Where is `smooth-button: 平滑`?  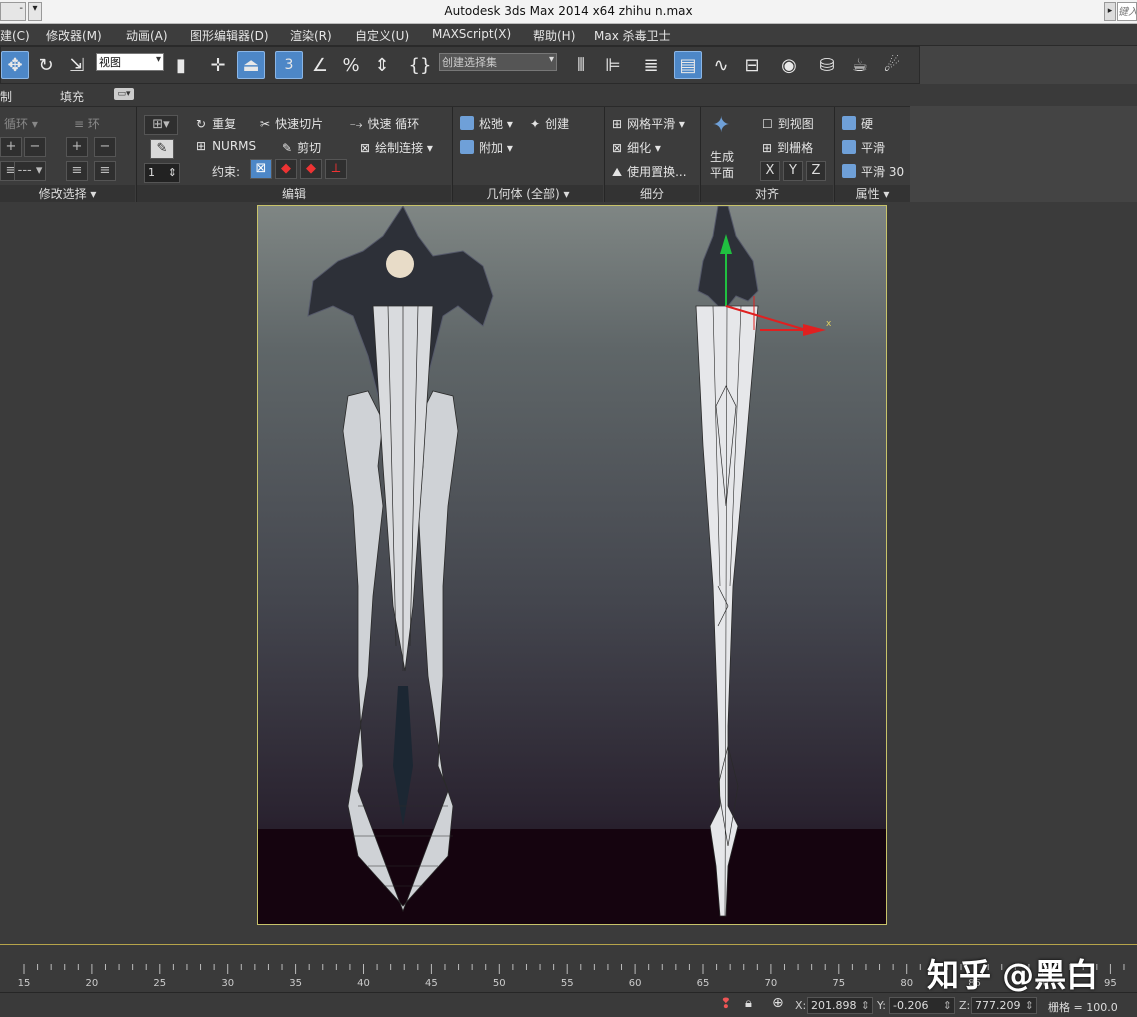 smooth-button: 平滑 is located at coordinates (863, 147).